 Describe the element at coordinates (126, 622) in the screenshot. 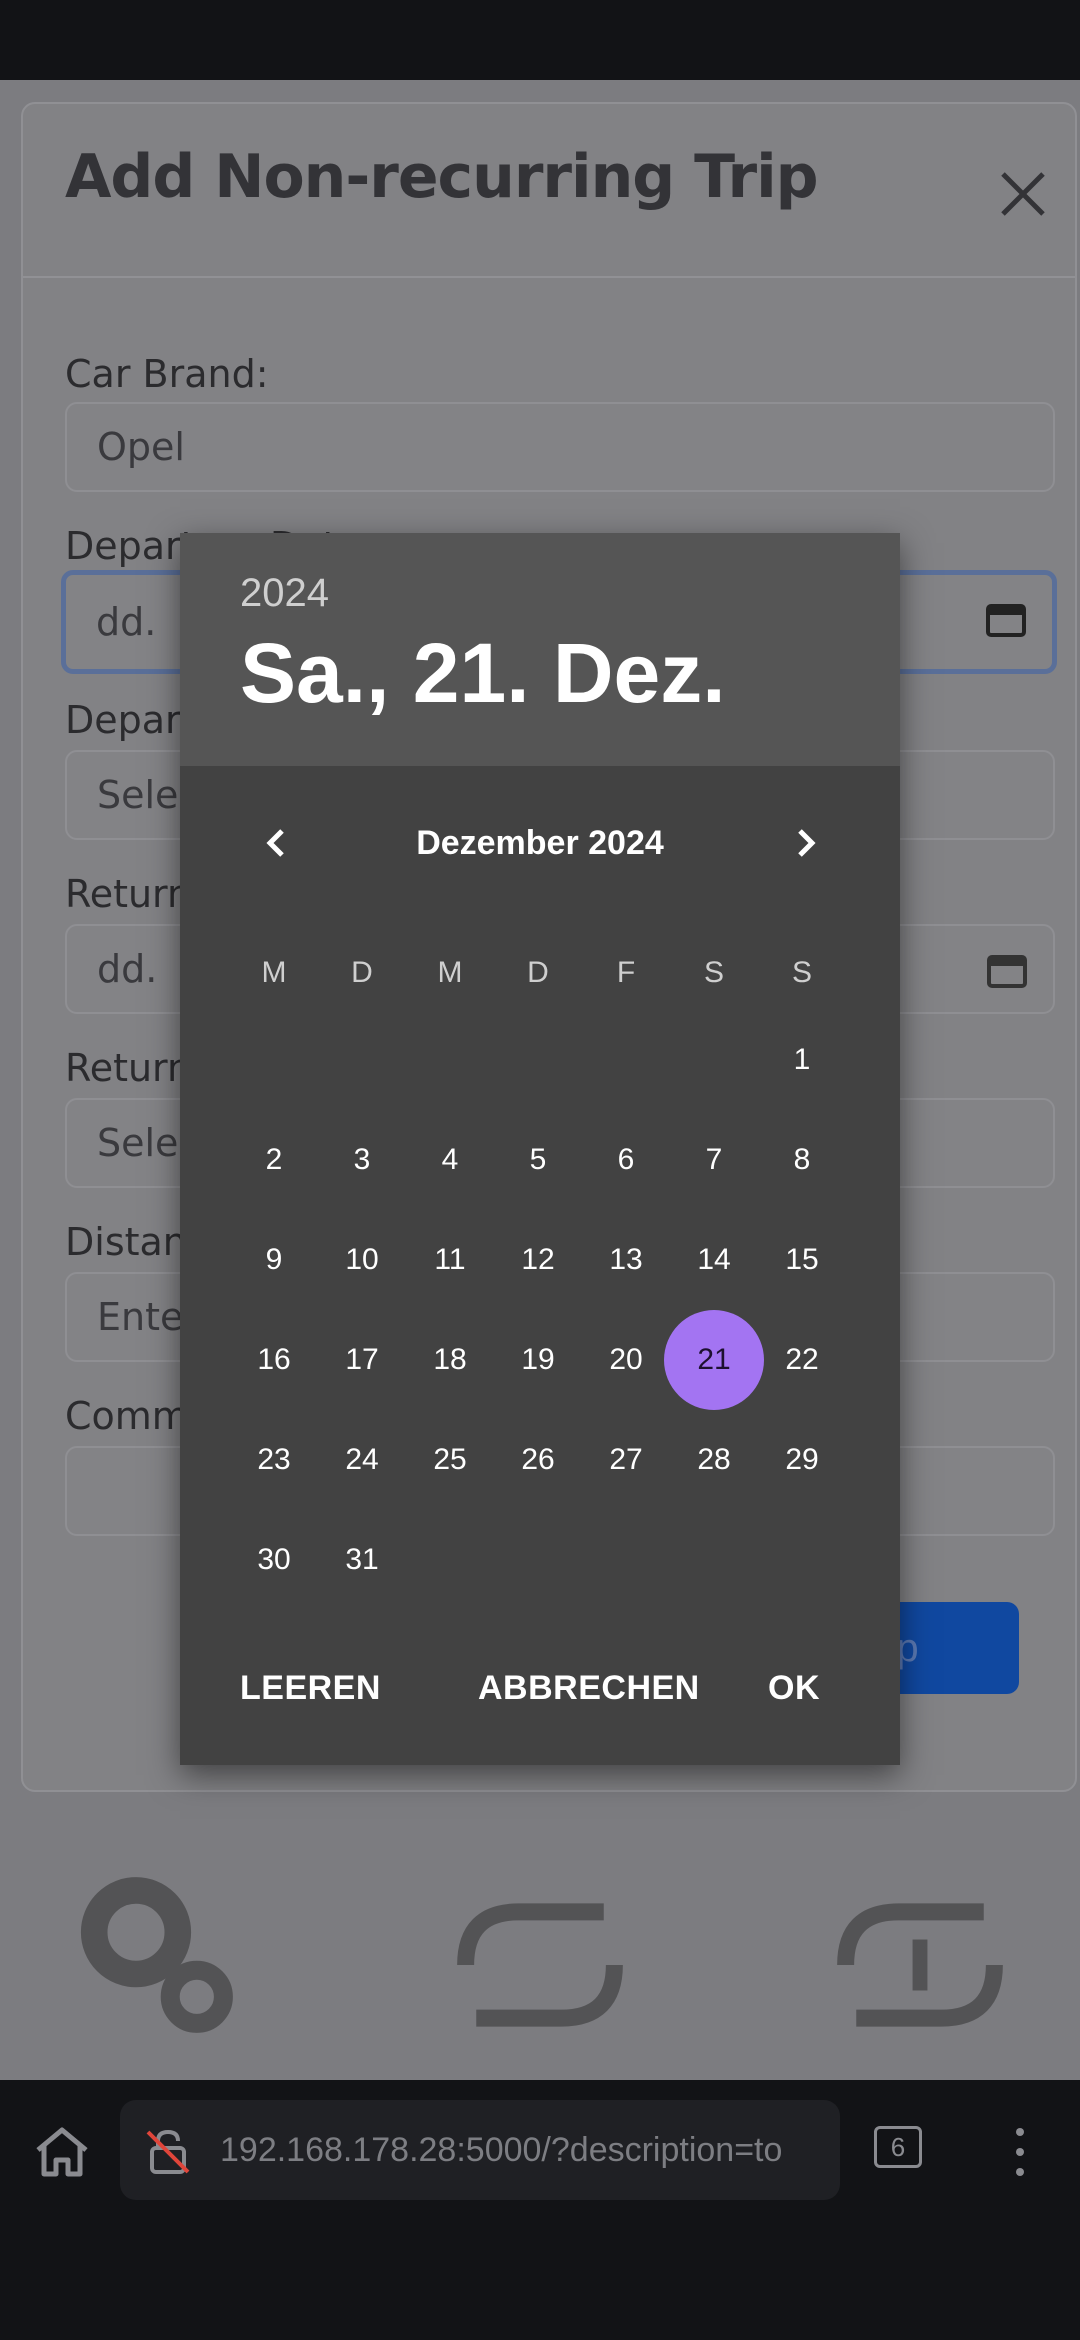

I see `departure-date-value: dd.` at that location.